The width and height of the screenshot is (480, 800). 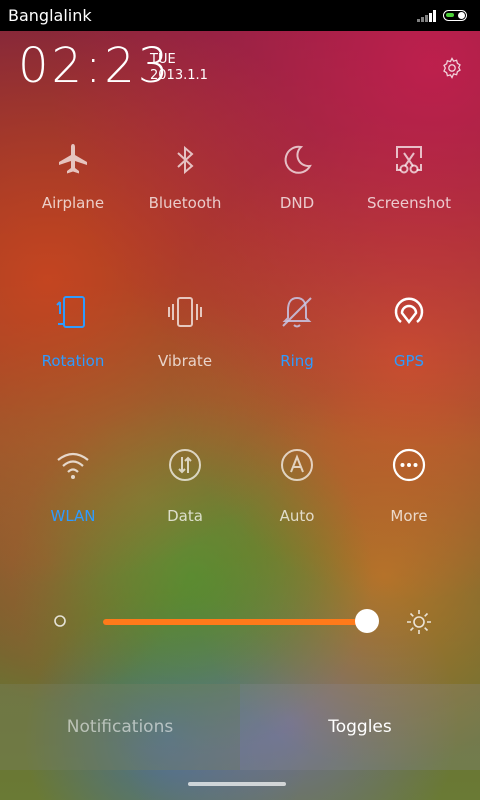 What do you see at coordinates (50, 15) in the screenshot?
I see `carrier-name: Banglalink` at bounding box center [50, 15].